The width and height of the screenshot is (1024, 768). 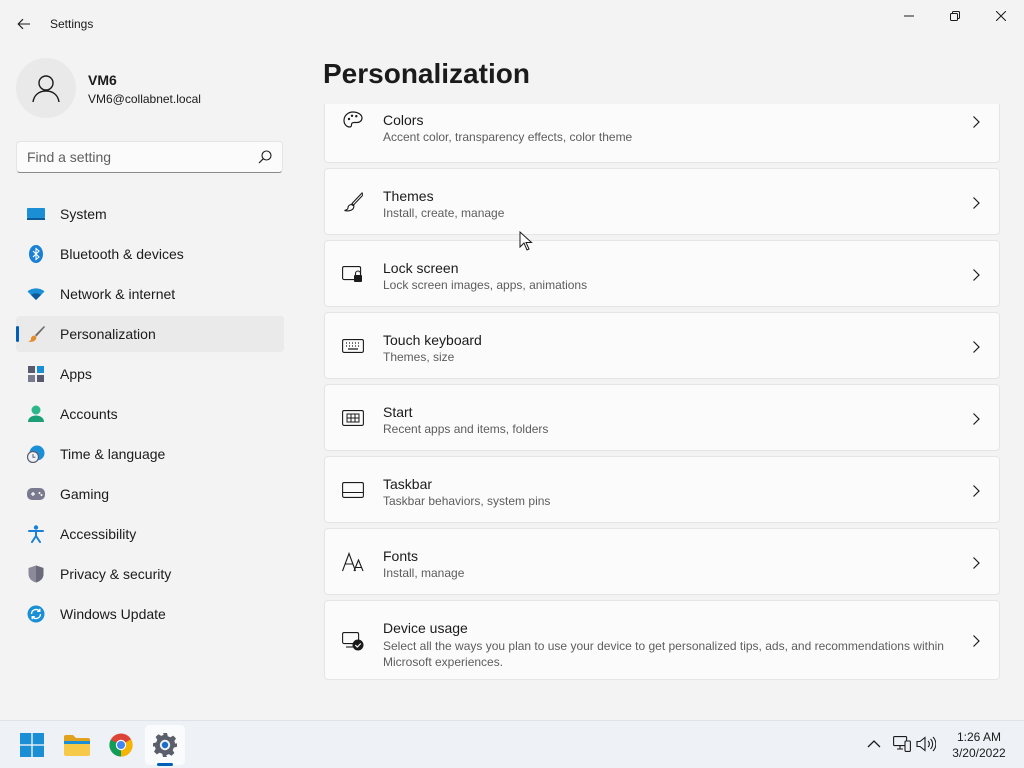 I want to click on card-subtitle: Install, create, manage, so click(x=444, y=213).